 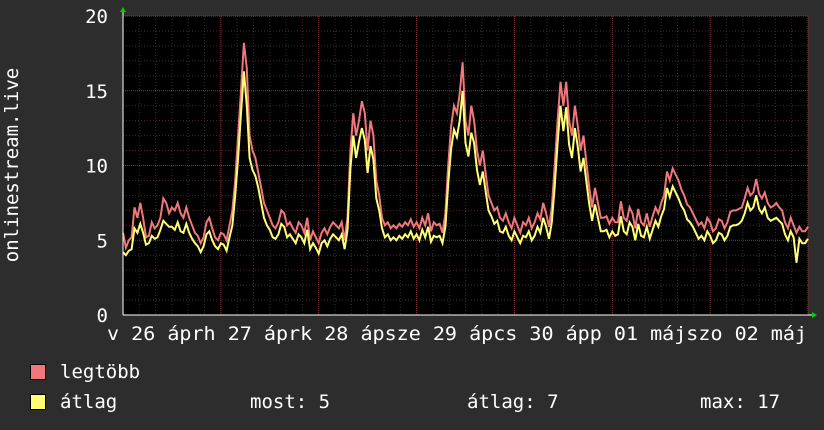 I want to click on stat-now: most: 5, so click(x=290, y=402).